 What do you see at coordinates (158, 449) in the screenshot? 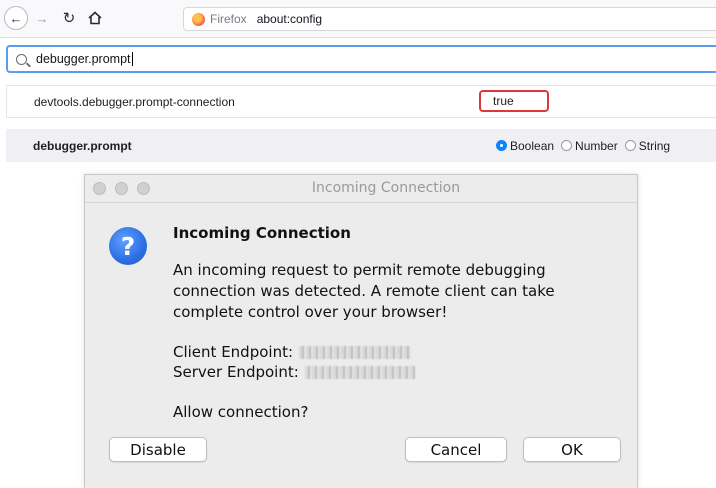
I see `disable-button: Disable` at bounding box center [158, 449].